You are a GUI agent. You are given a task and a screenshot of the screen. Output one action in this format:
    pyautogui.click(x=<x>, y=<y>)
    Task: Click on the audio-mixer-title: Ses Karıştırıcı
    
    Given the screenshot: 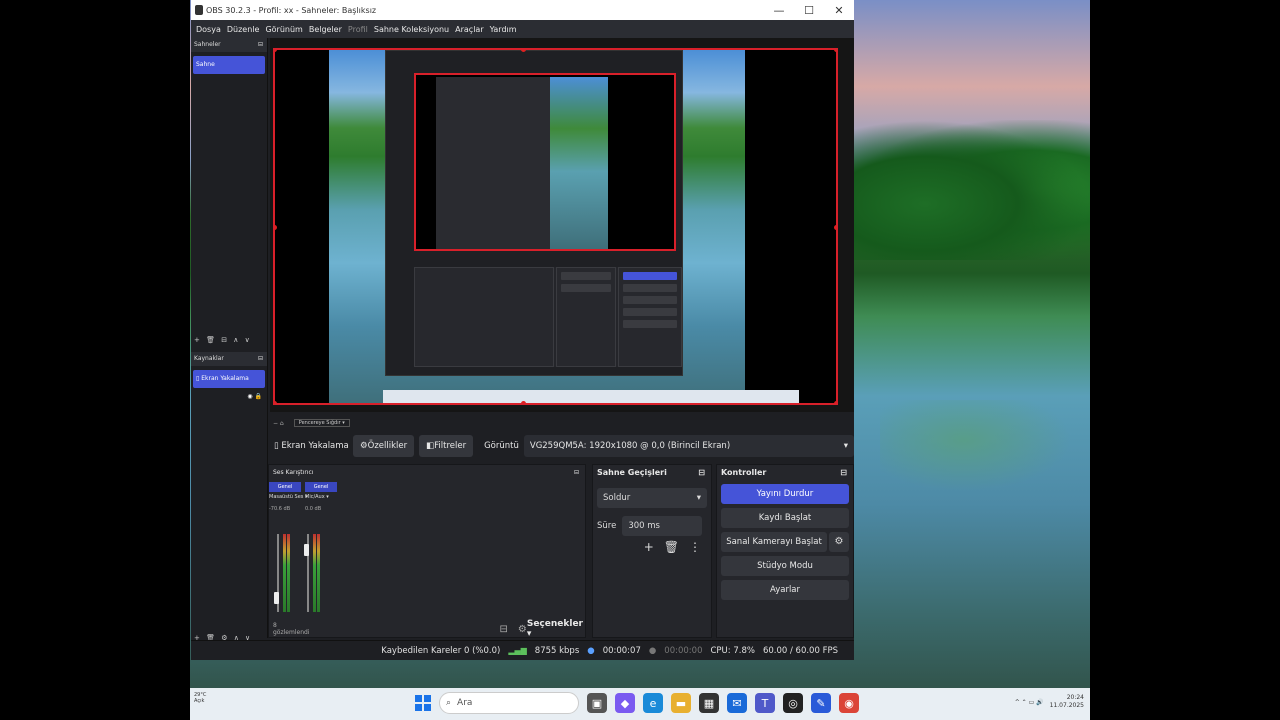 What is the action you would take?
    pyautogui.click(x=293, y=472)
    